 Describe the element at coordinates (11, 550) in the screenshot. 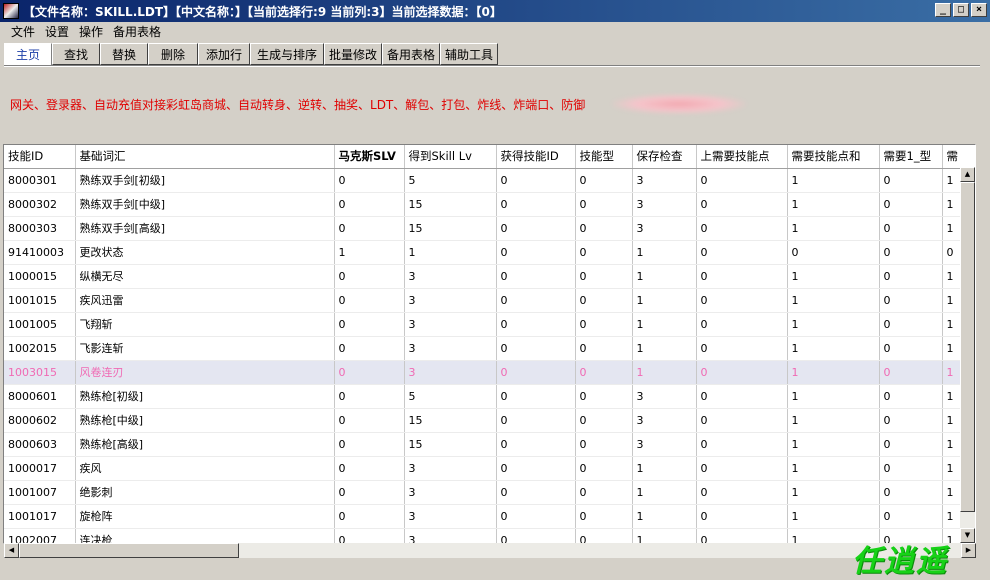

I see `scroll-left-arrow-icon: ◀` at that location.